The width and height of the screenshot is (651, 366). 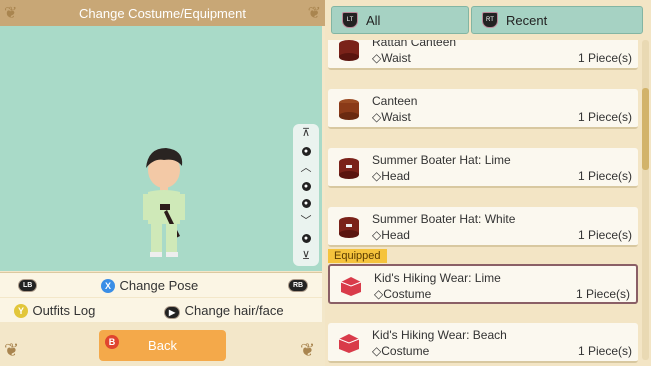 I want to click on back-button: B Back, so click(x=162, y=345).